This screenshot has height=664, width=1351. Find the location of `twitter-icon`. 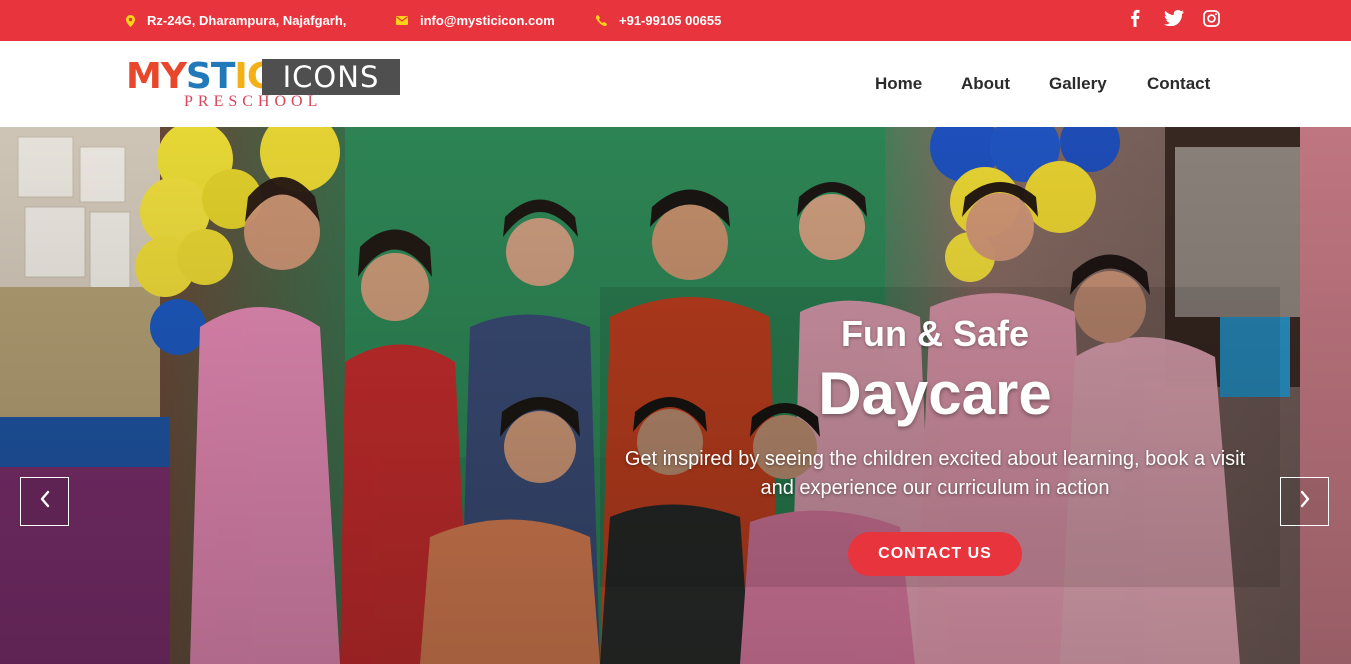

twitter-icon is located at coordinates (1174, 20).